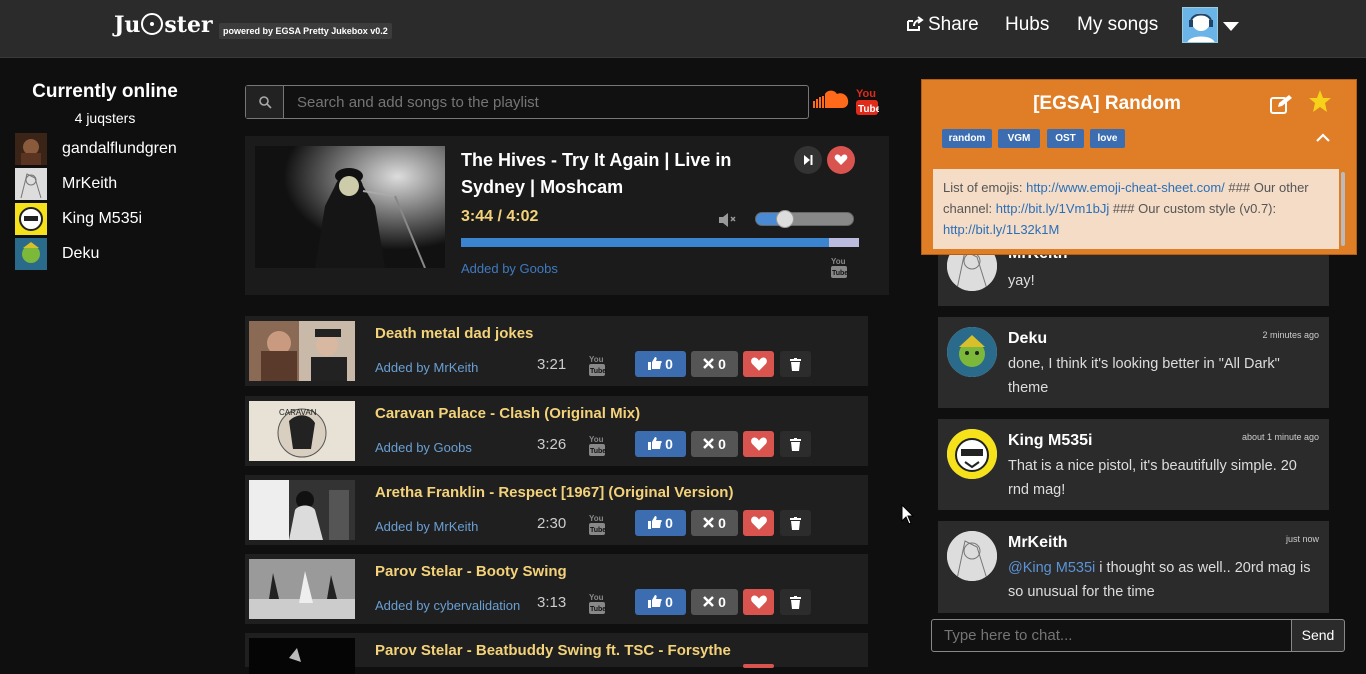 Image resolution: width=1366 pixels, height=674 pixels. Describe the element at coordinates (1323, 138) in the screenshot. I see `chevron-up-icon` at that location.